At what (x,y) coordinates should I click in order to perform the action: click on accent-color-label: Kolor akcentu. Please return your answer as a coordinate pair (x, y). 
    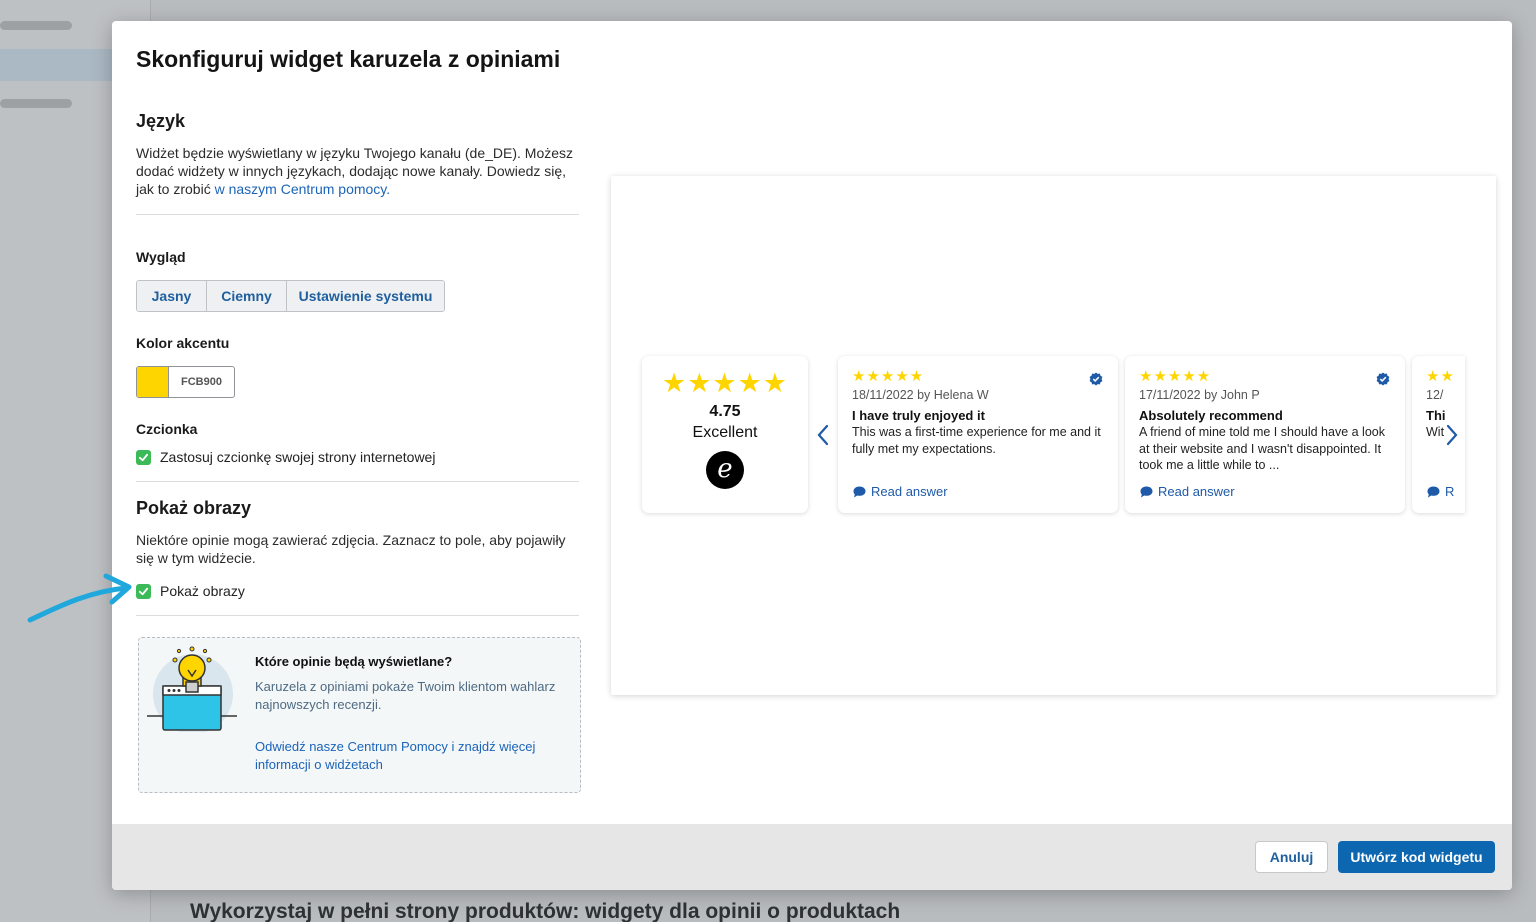
    Looking at the image, I should click on (183, 343).